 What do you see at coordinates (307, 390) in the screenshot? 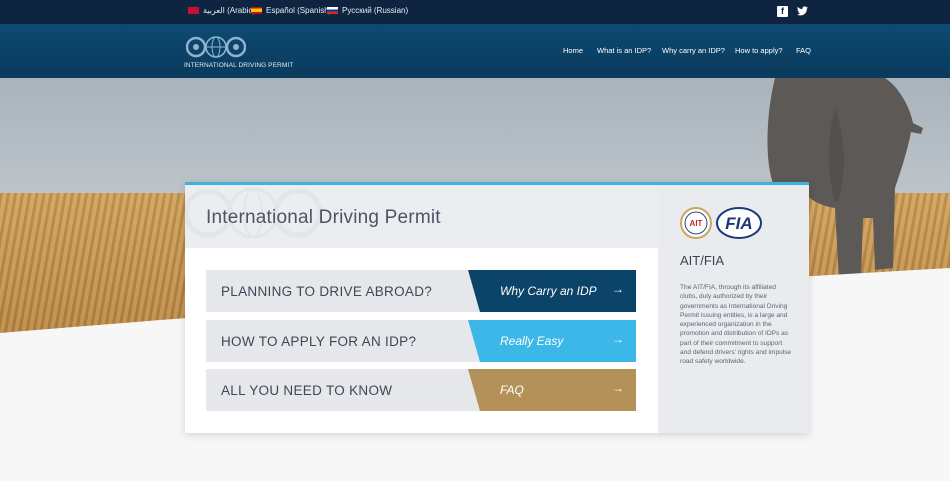
I see `row-all-you-need-label: ALL YOU NEED TO KNOW` at bounding box center [307, 390].